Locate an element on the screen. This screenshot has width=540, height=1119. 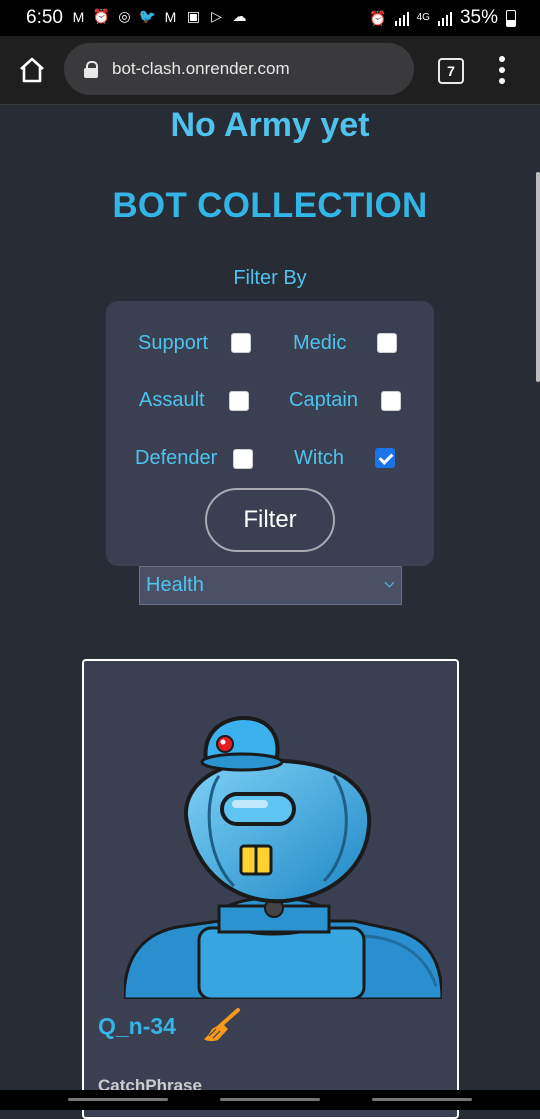
filter-by-label: Filter By is located at coordinates (270, 278).